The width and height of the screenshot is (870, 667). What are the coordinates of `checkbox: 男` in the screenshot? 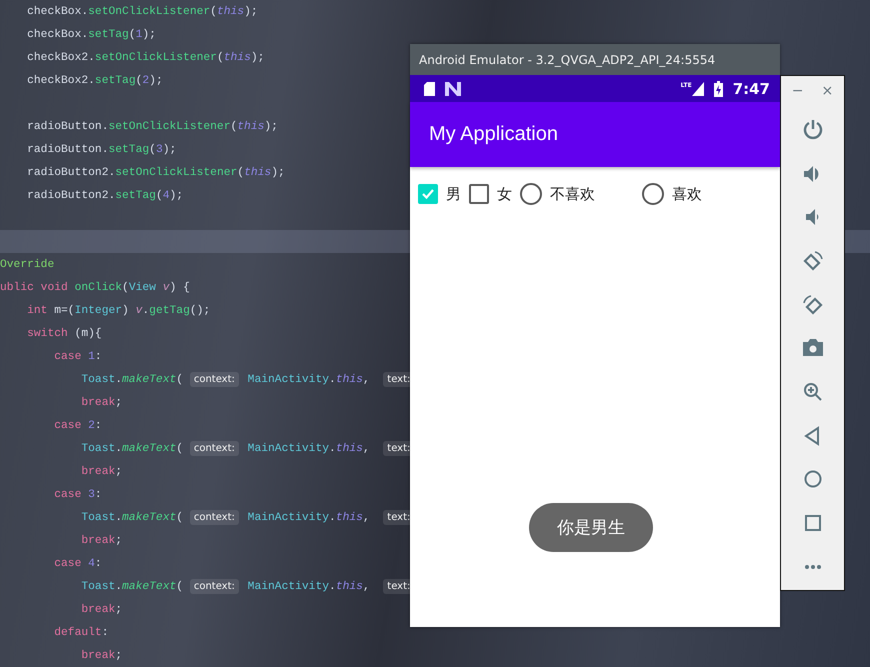 It's located at (439, 194).